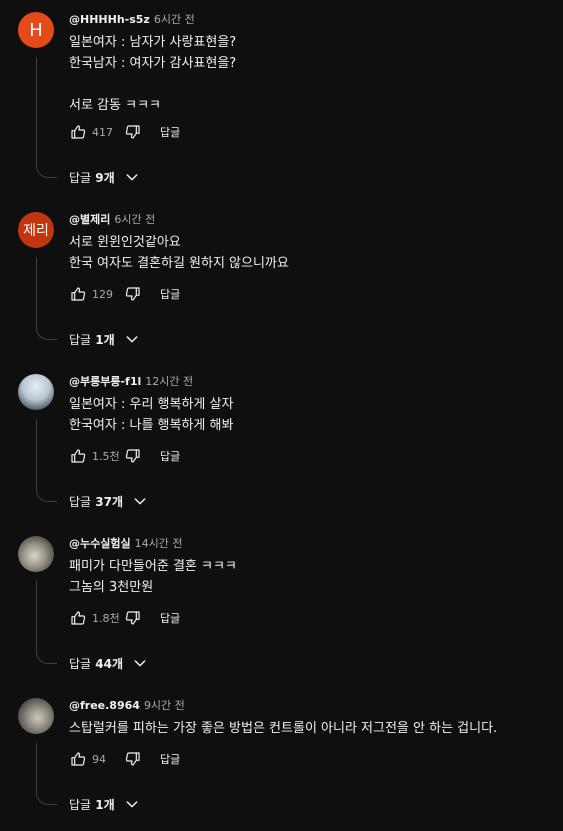 This screenshot has width=563, height=831. What do you see at coordinates (151, 425) in the screenshot?
I see `comment-line: 한국여자 : 나를 행복하게 해봐` at bounding box center [151, 425].